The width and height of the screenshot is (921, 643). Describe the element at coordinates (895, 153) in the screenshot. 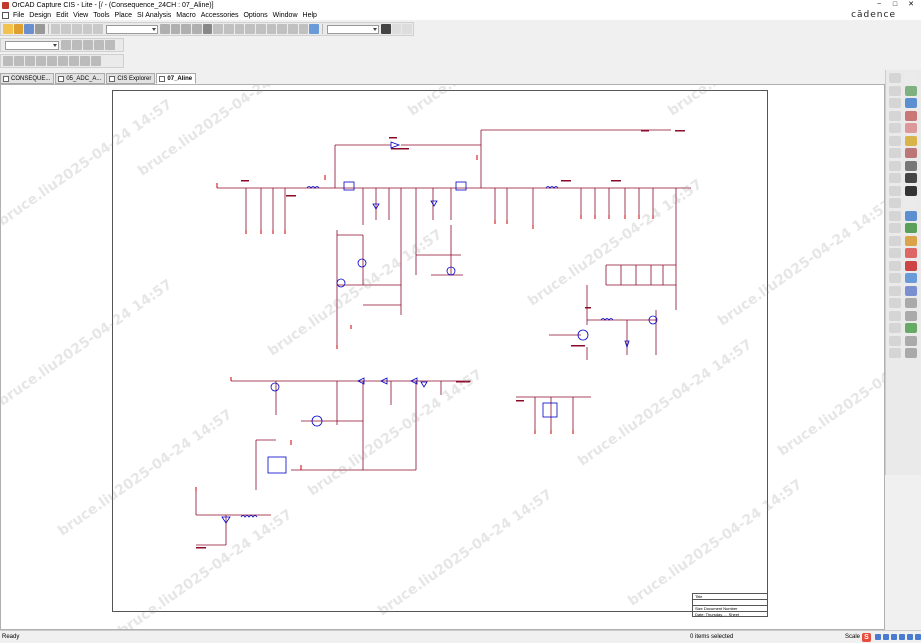

I see `place-hierarchical-block-icon` at that location.